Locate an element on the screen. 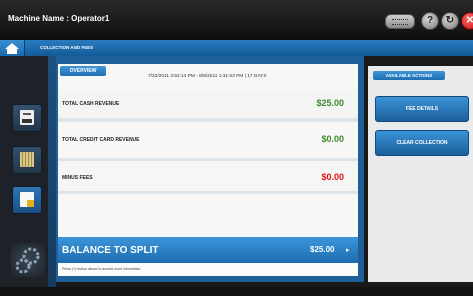 This screenshot has width=473, height=296. row-label: TOTAL CASH REVENUE is located at coordinates (91, 104).